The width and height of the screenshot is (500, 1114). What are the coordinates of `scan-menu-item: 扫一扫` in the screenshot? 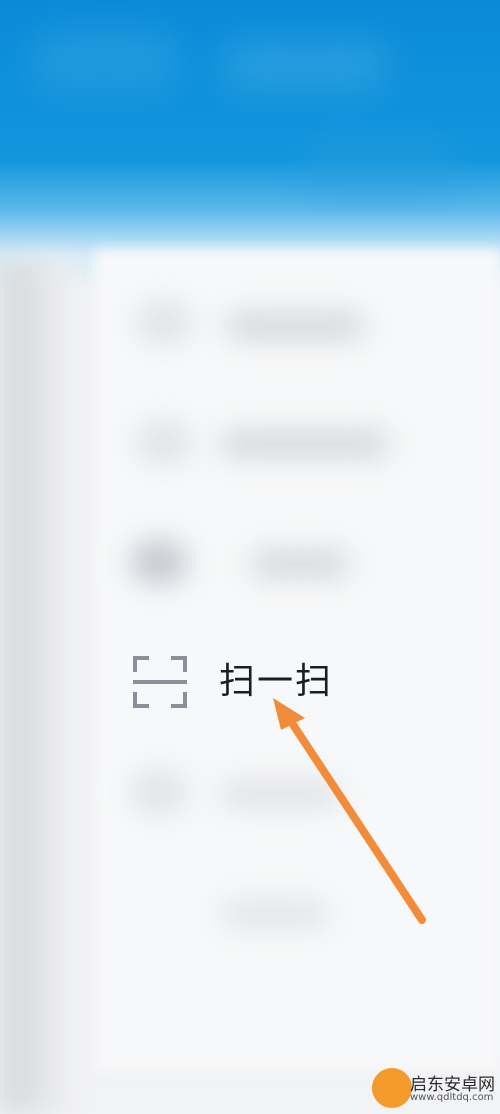 It's located at (245, 683).